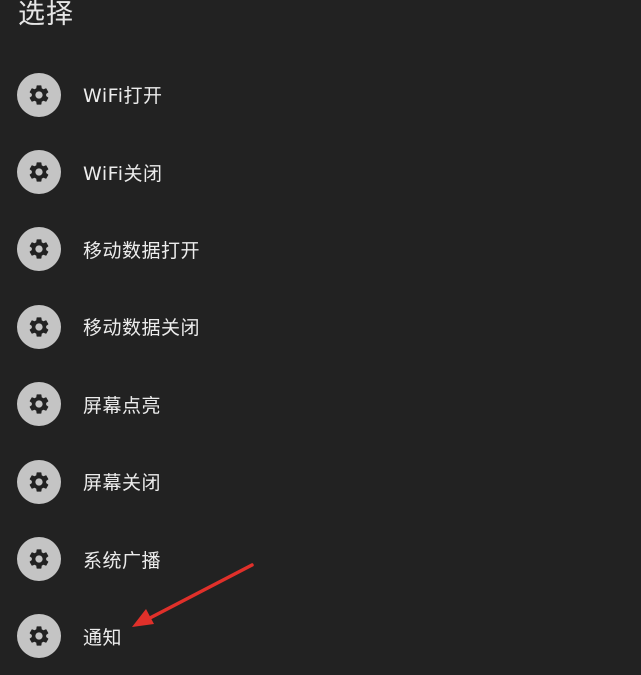  Describe the element at coordinates (320, 636) in the screenshot. I see `list-item-notification: 通知` at that location.